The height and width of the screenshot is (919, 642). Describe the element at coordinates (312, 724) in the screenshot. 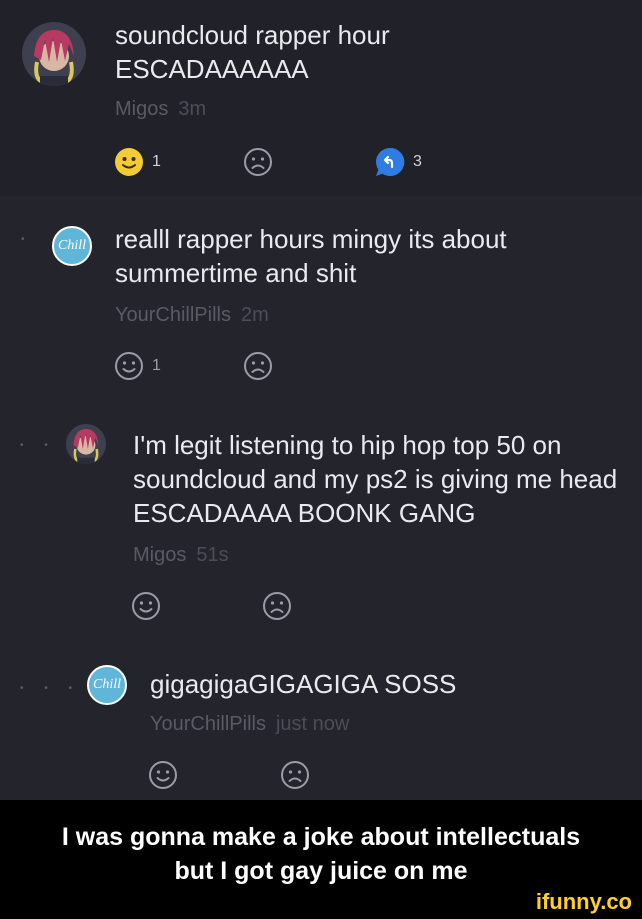

I see `timestamp: just now` at that location.